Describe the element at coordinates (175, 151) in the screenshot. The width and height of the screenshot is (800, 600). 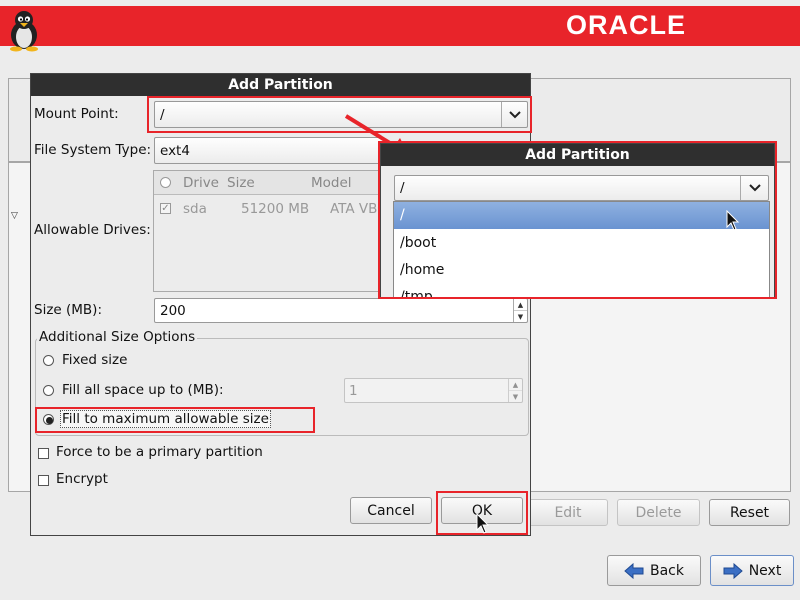
I see `fs-type-value: ext4` at that location.